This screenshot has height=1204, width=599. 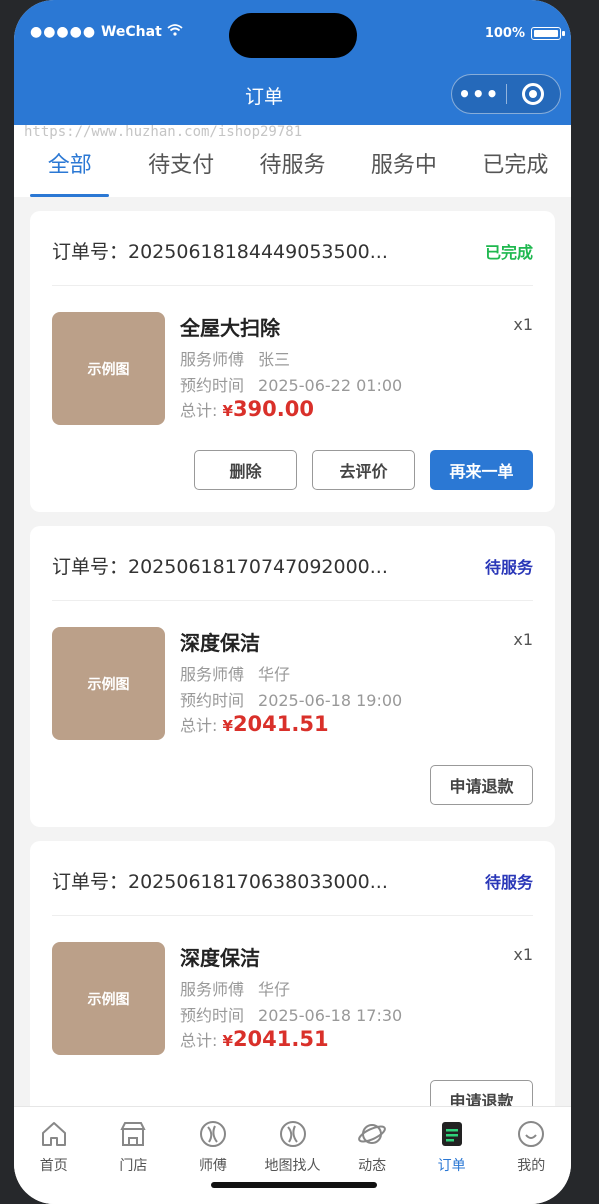 What do you see at coordinates (292, 1166) in the screenshot?
I see `tabbar-label: 地图找人` at bounding box center [292, 1166].